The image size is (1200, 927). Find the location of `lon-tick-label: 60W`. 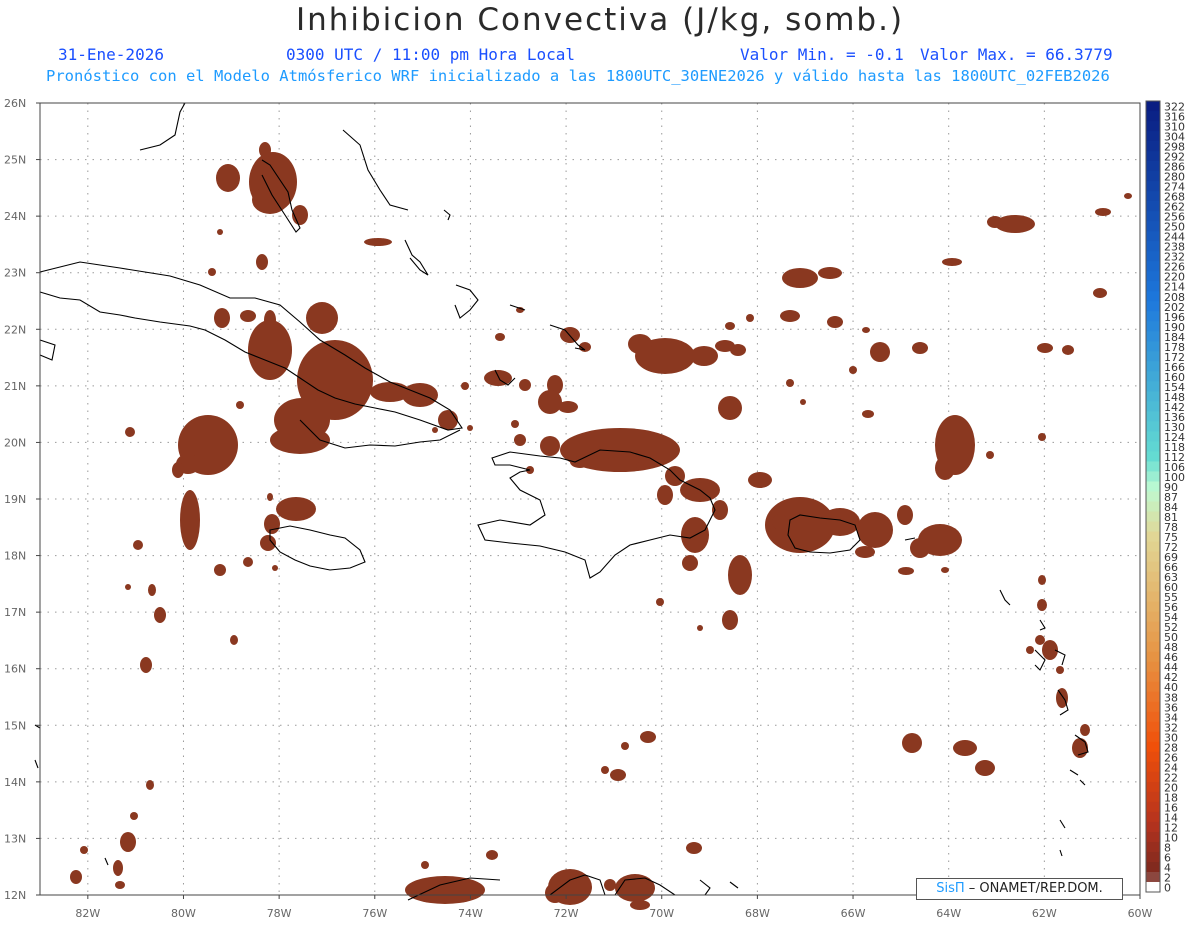

lon-tick-label: 60W is located at coordinates (1140, 913).